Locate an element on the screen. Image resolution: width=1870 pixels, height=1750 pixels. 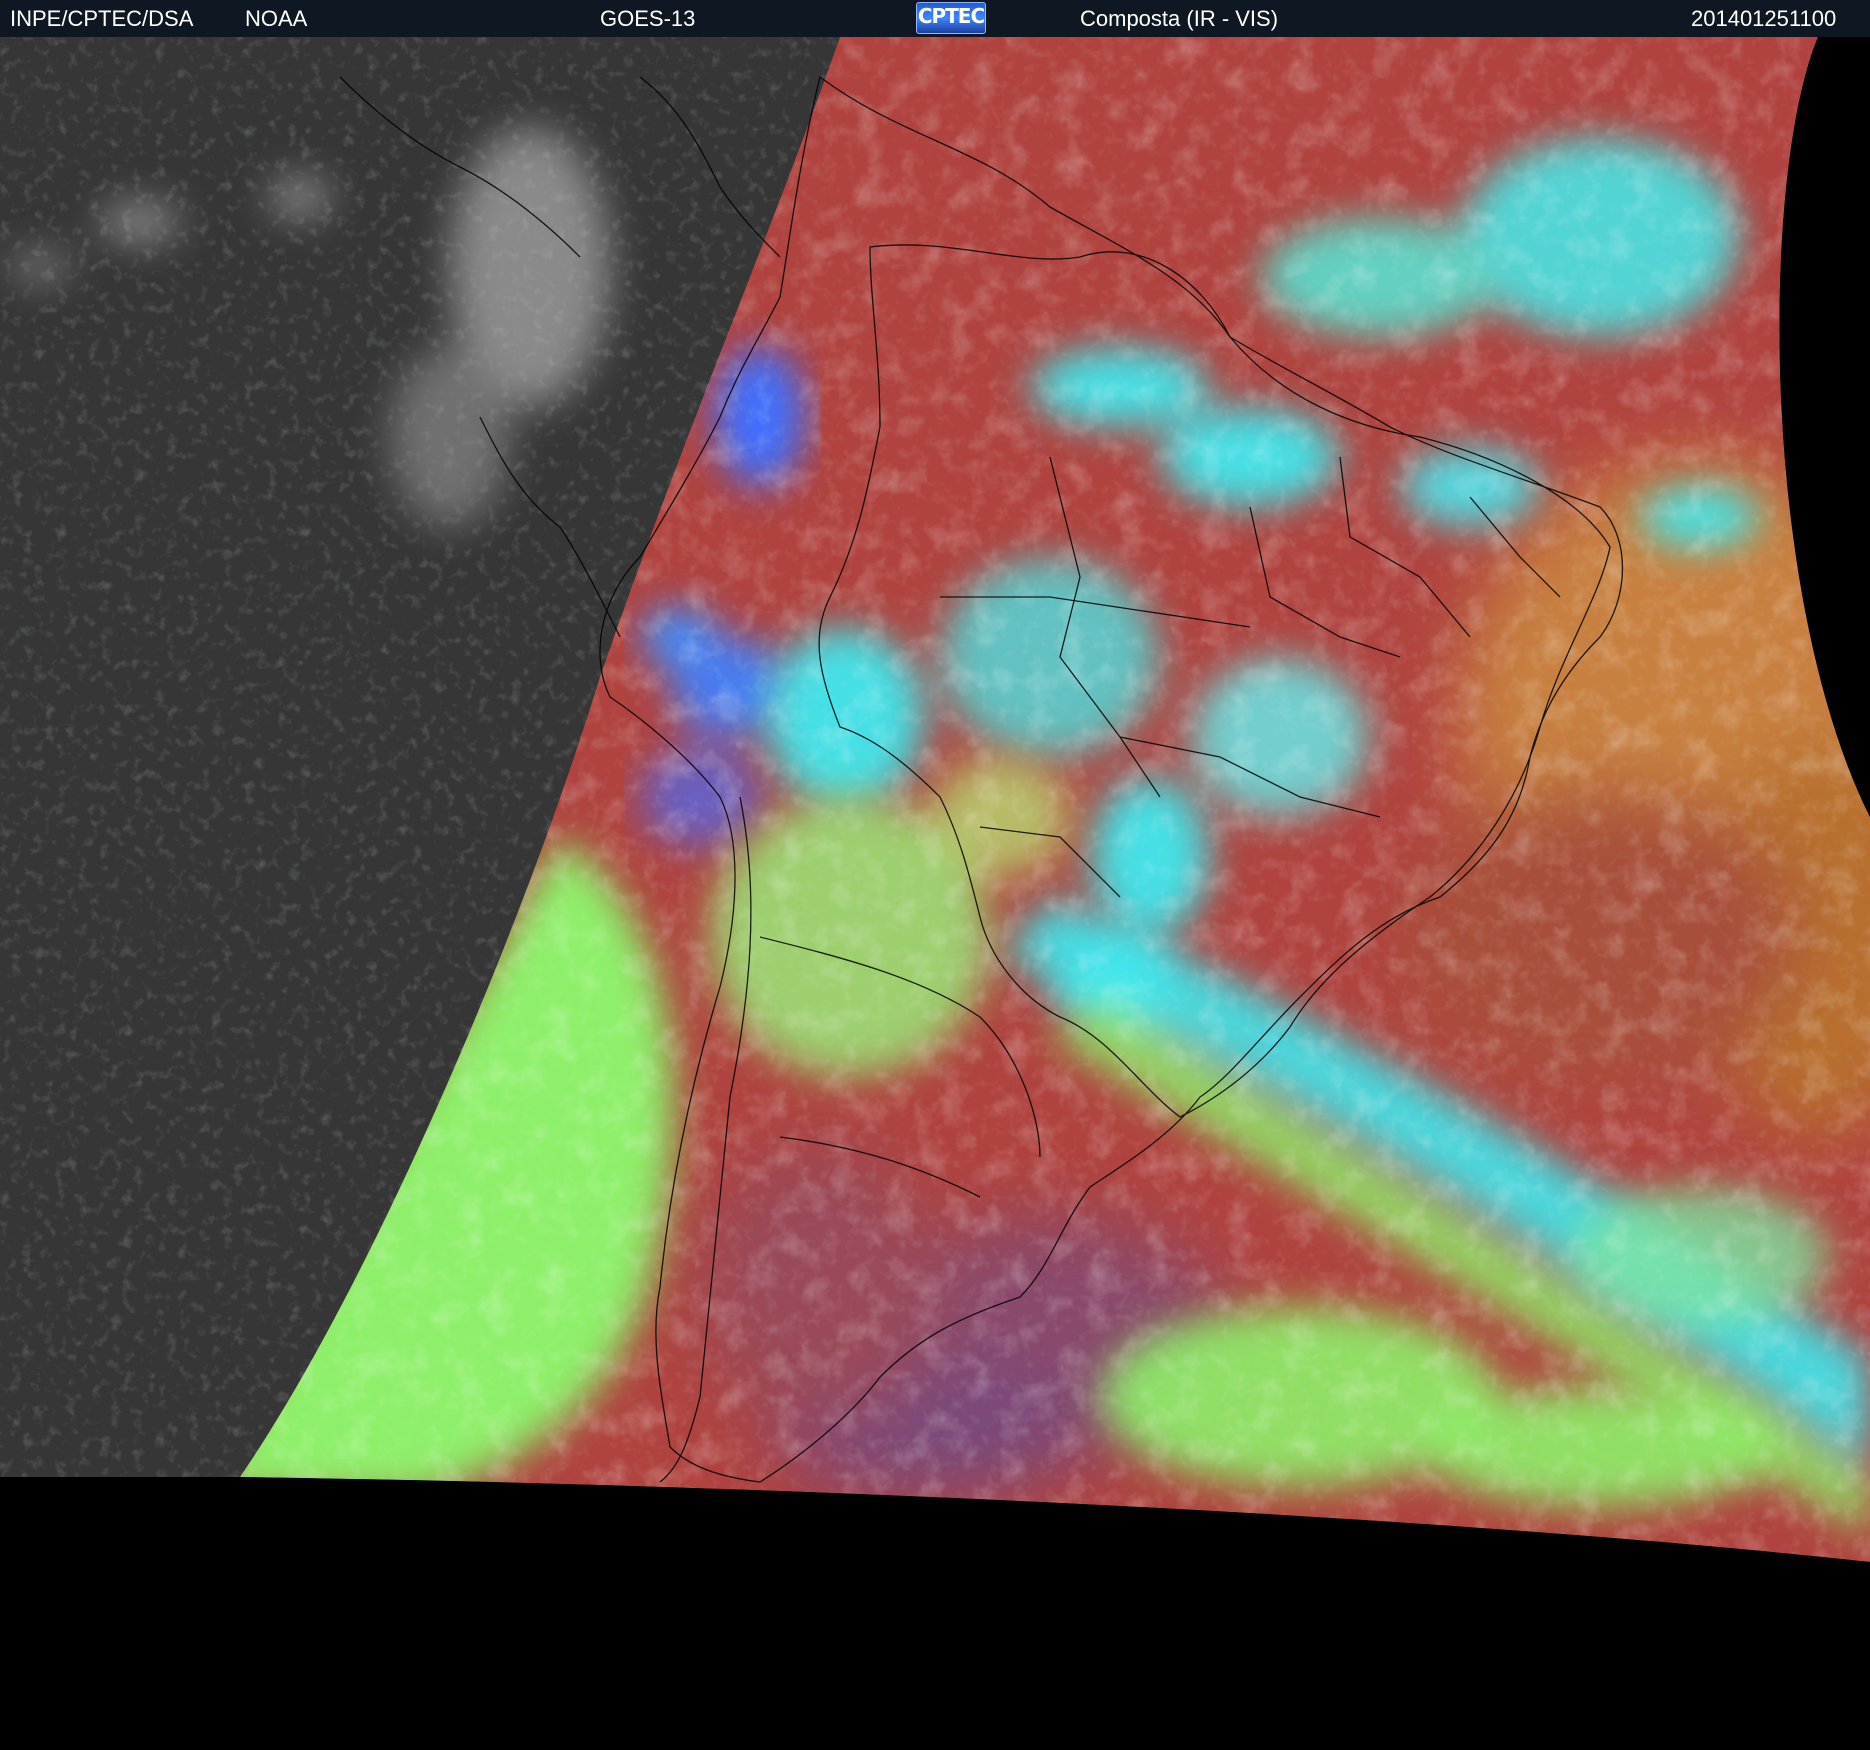
source-label: NOAA is located at coordinates (276, 18).